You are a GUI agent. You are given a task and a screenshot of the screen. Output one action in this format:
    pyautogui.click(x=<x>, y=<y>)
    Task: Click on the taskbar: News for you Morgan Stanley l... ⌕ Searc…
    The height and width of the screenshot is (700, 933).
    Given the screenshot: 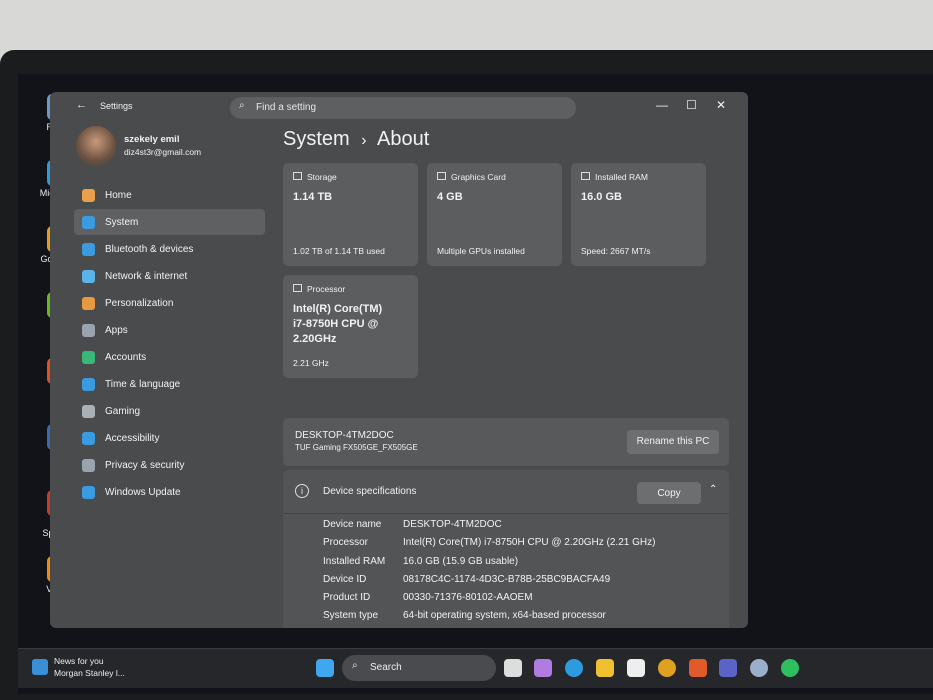 What is the action you would take?
    pyautogui.click(x=475, y=668)
    